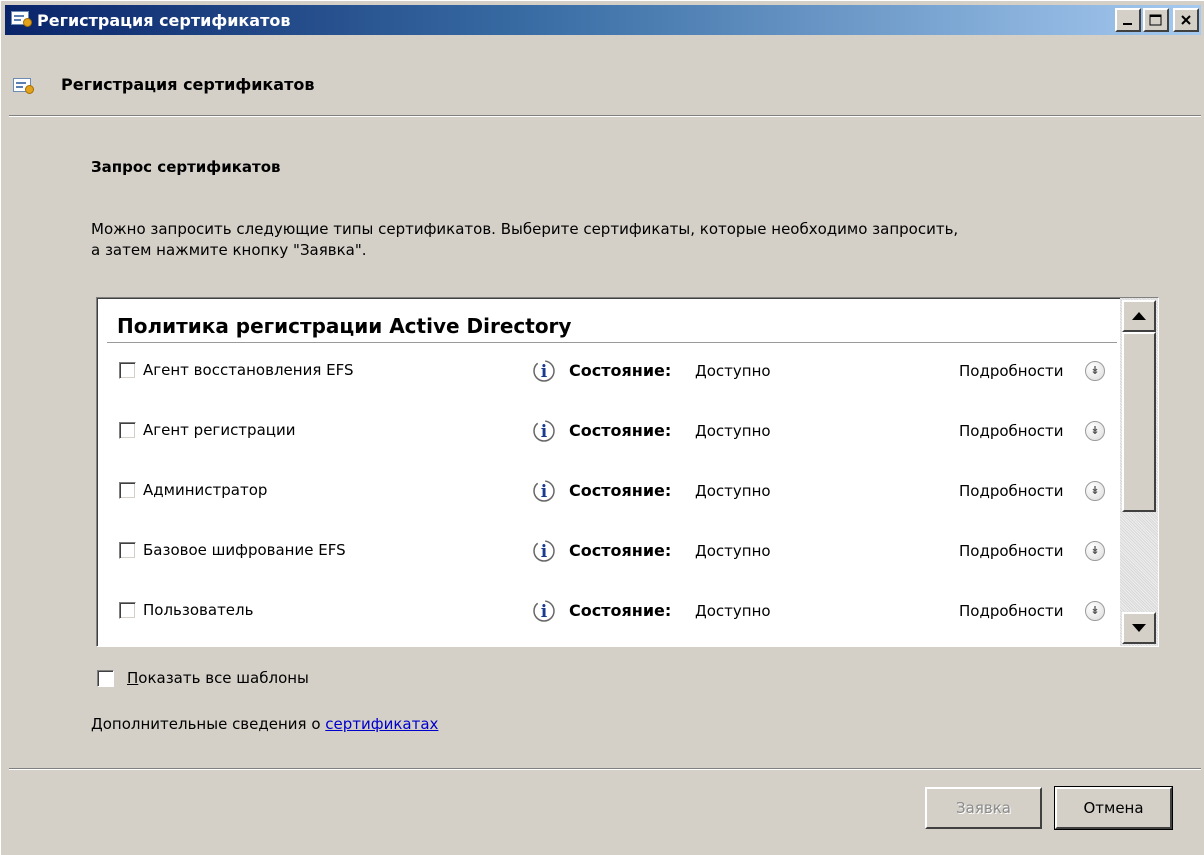 Image resolution: width=1204 pixels, height=855 pixels. I want to click on certificate-name: Администратор, so click(205, 490).